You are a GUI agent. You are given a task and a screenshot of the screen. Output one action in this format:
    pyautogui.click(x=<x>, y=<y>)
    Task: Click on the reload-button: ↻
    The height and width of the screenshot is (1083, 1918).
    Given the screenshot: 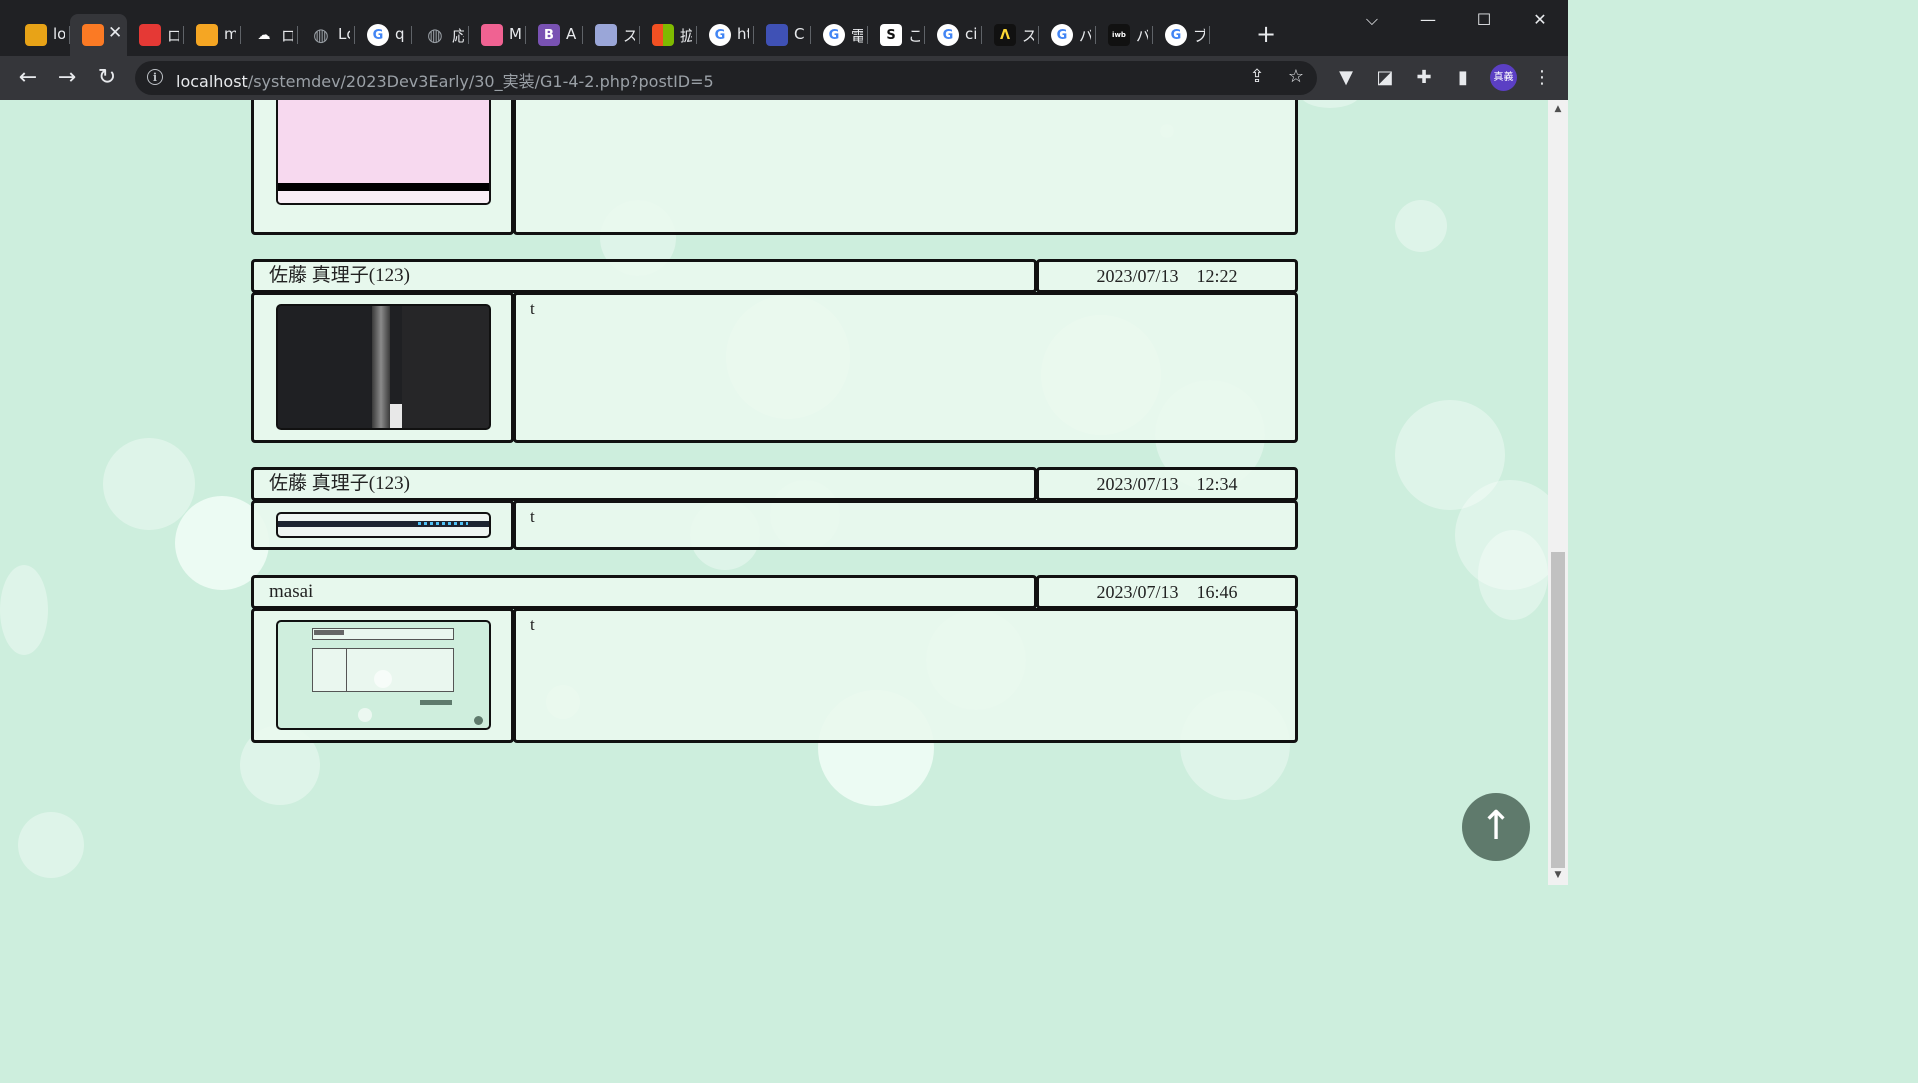 What is the action you would take?
    pyautogui.click(x=107, y=78)
    